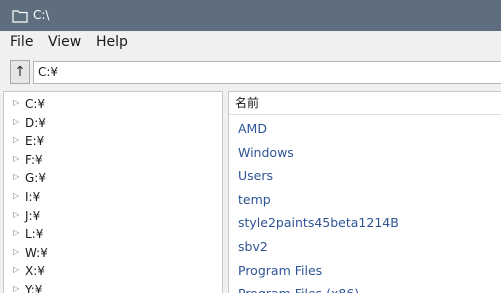 Image resolution: width=501 pixels, height=293 pixels. Describe the element at coordinates (113, 141) in the screenshot. I see `tree-item: ▷ E:¥` at that location.